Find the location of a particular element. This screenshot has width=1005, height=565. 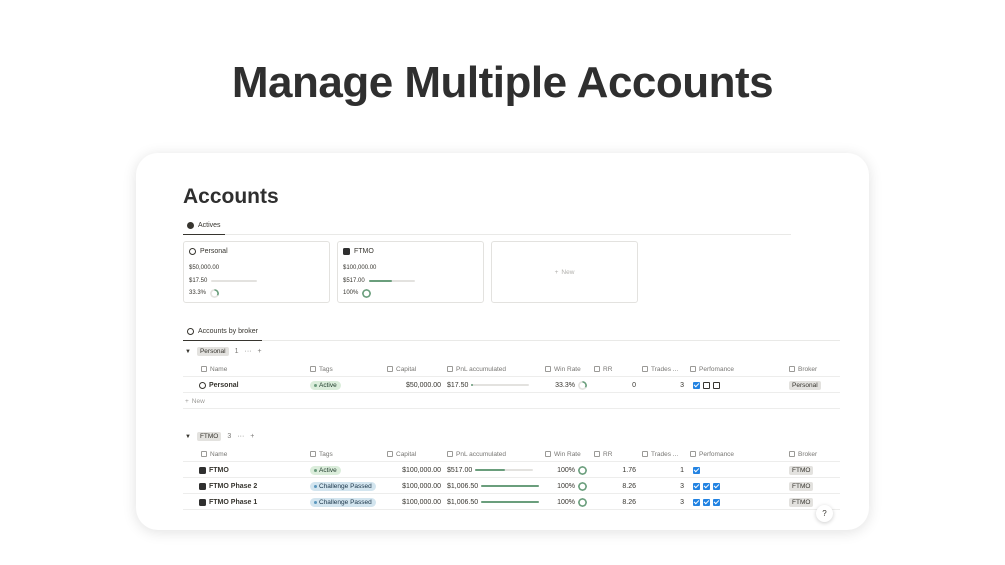

tab-accounts-by-broker: Accounts by broker is located at coordinates (222, 332).